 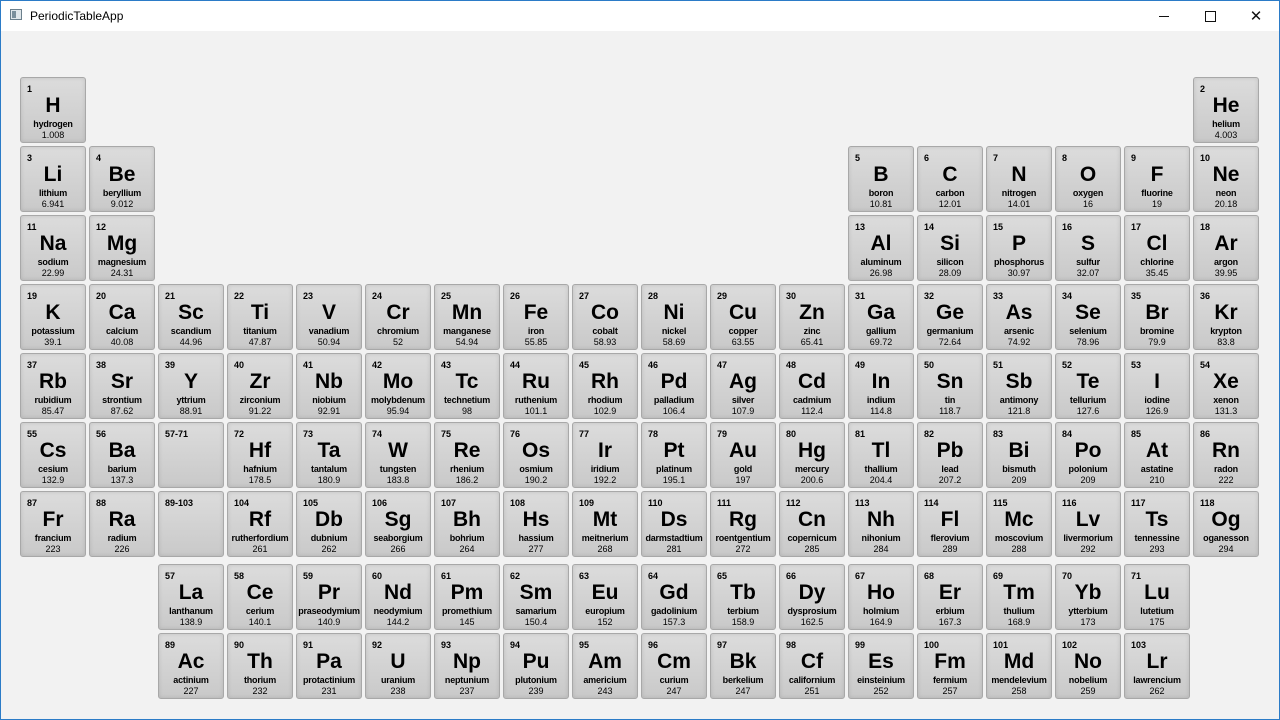 What do you see at coordinates (950, 179) in the screenshot?
I see `element-tile-c: 6 Ccarbon 12.01` at bounding box center [950, 179].